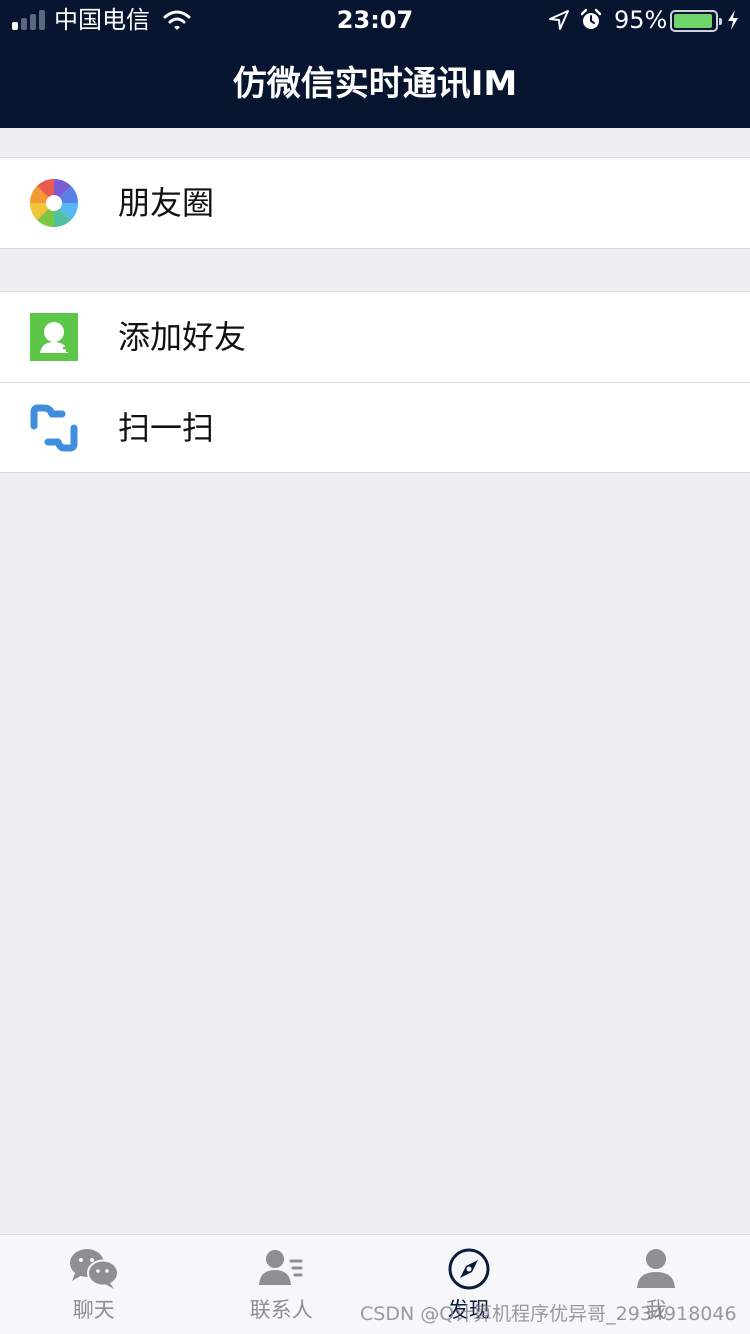  I want to click on status-bar: 中国电信 23:07 95%, so click(375, 20).